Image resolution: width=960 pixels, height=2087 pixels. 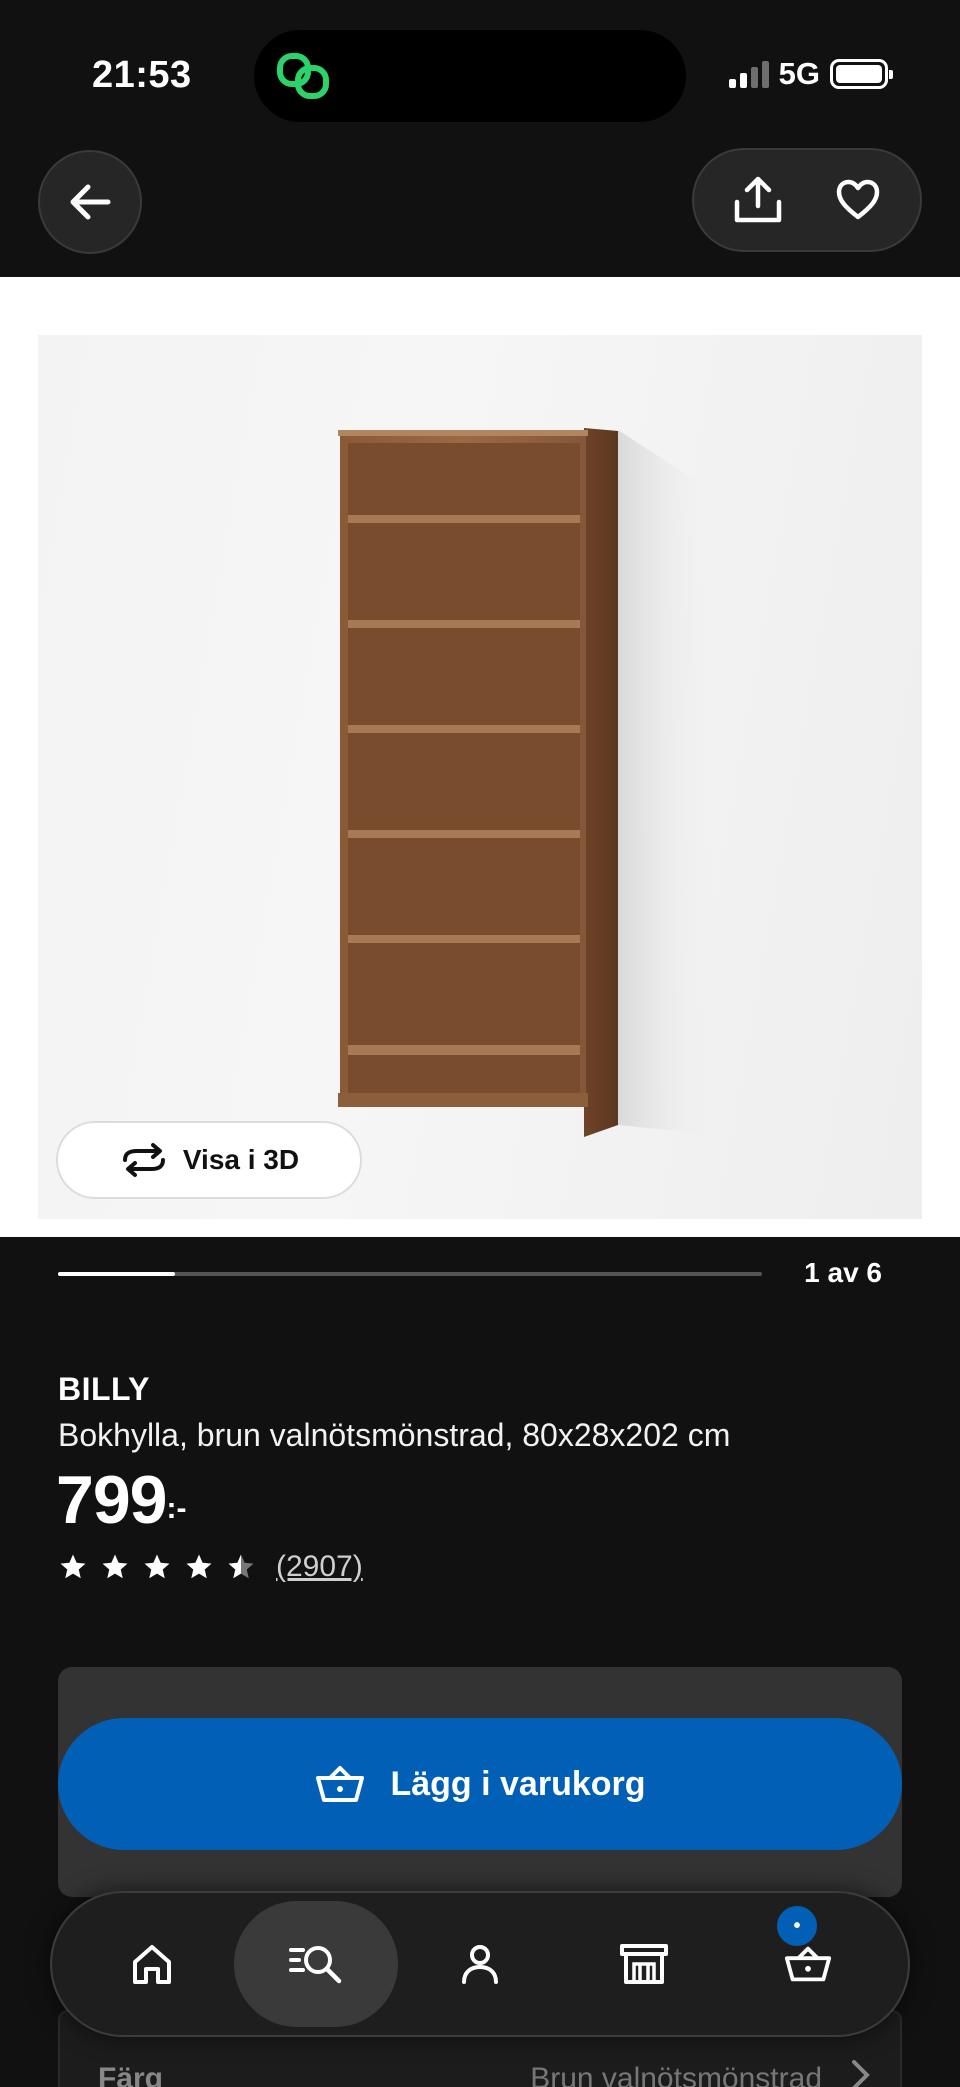 I want to click on store-icon, so click(x=644, y=1964).